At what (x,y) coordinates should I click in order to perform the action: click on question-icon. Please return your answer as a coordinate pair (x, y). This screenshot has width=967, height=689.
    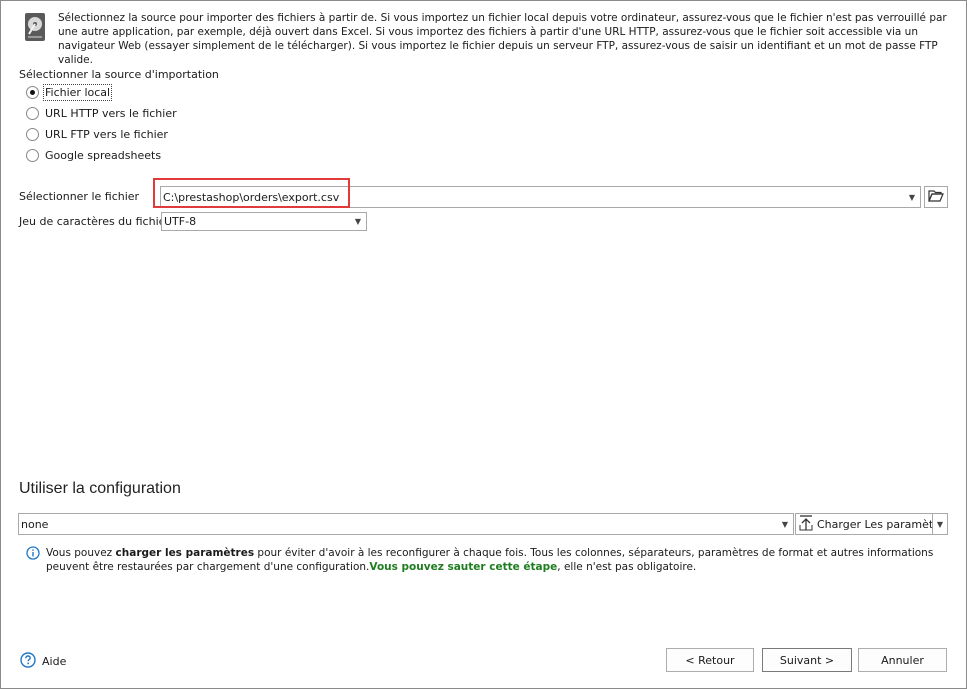
    Looking at the image, I should click on (28, 661).